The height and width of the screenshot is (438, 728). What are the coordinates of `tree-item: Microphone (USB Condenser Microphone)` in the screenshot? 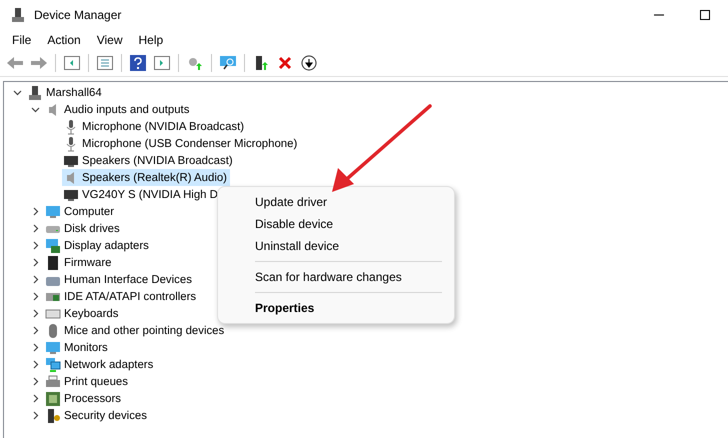 It's located at (181, 143).